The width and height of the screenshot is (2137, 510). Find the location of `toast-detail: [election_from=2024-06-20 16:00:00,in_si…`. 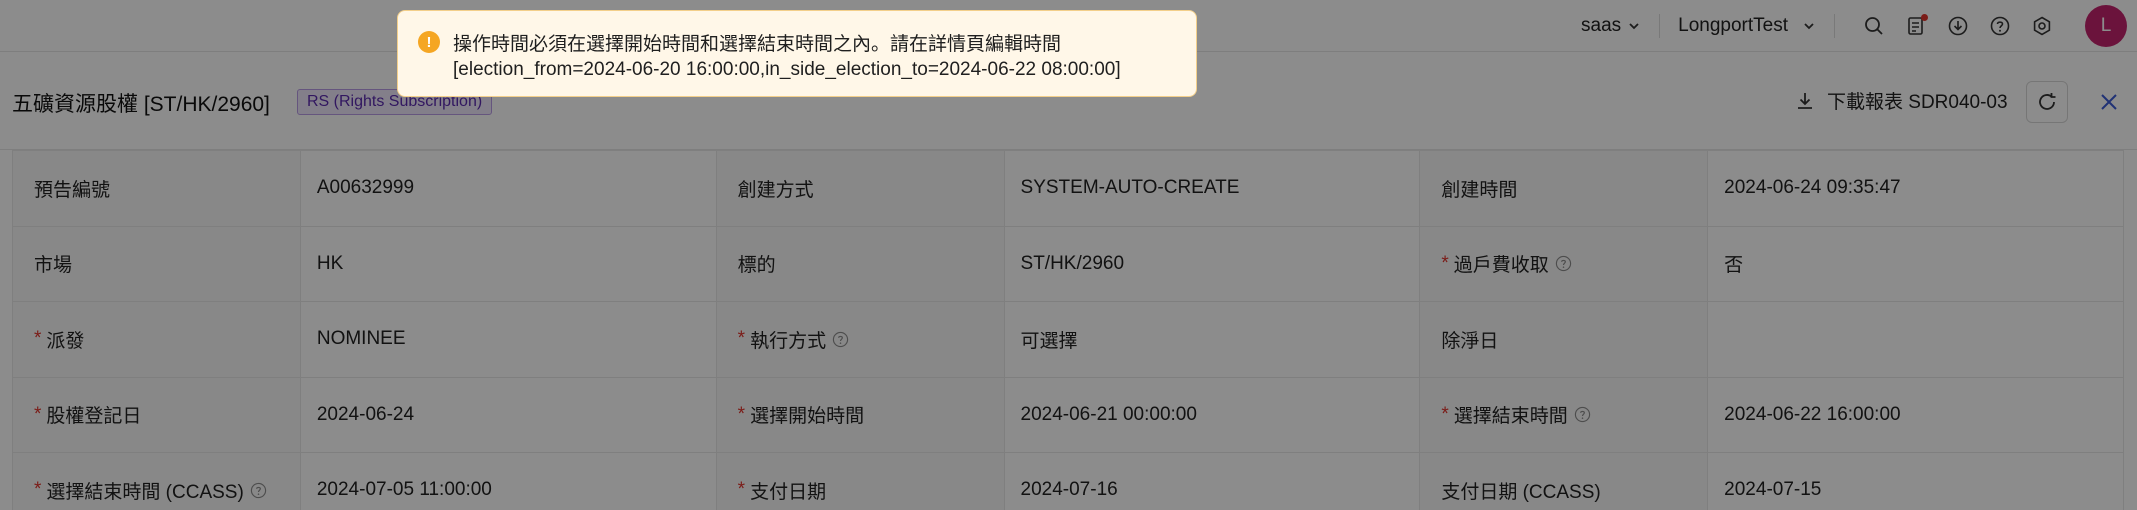

toast-detail: [election_from=2024-06-20 16:00:00,in_si… is located at coordinates (787, 69).